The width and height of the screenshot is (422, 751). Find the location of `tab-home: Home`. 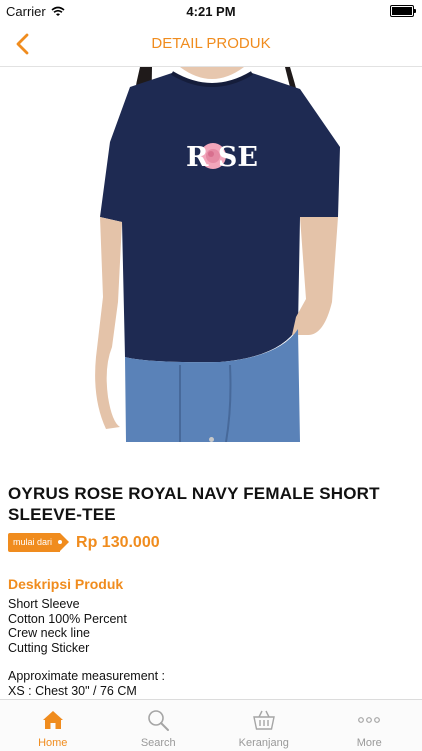

tab-home: Home is located at coordinates (53, 725).